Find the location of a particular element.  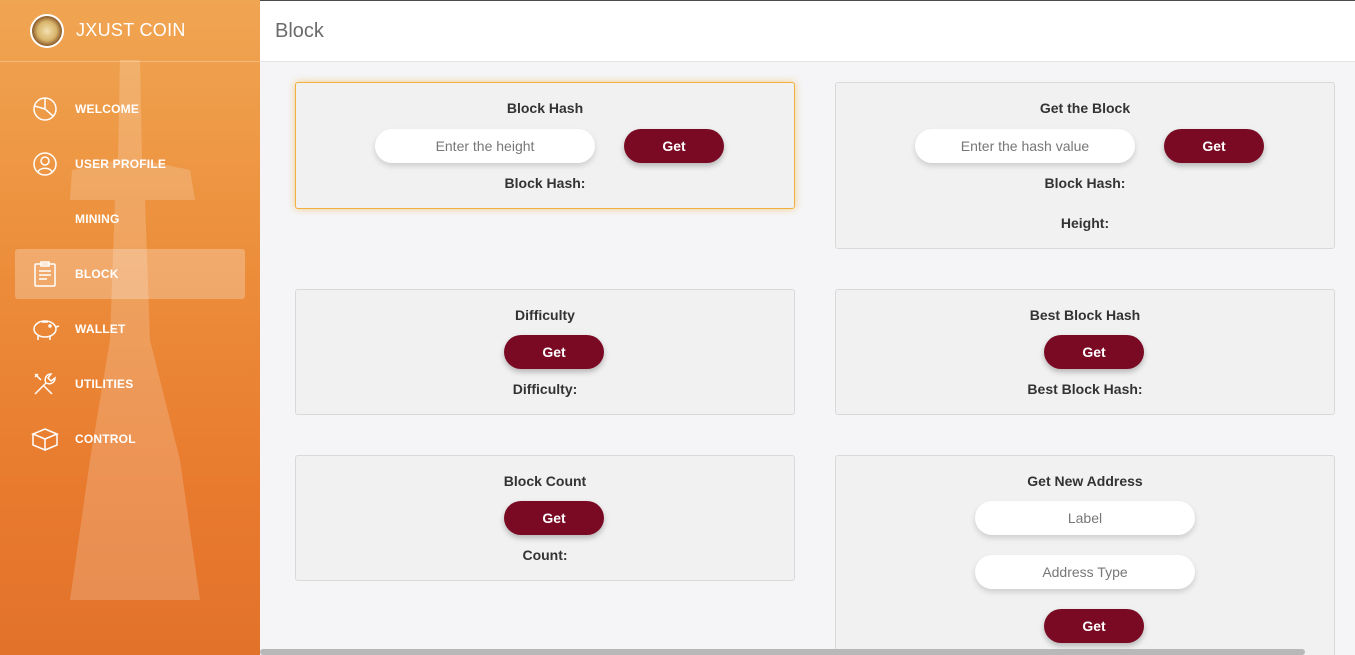

card-title: Block Count is located at coordinates (545, 481).